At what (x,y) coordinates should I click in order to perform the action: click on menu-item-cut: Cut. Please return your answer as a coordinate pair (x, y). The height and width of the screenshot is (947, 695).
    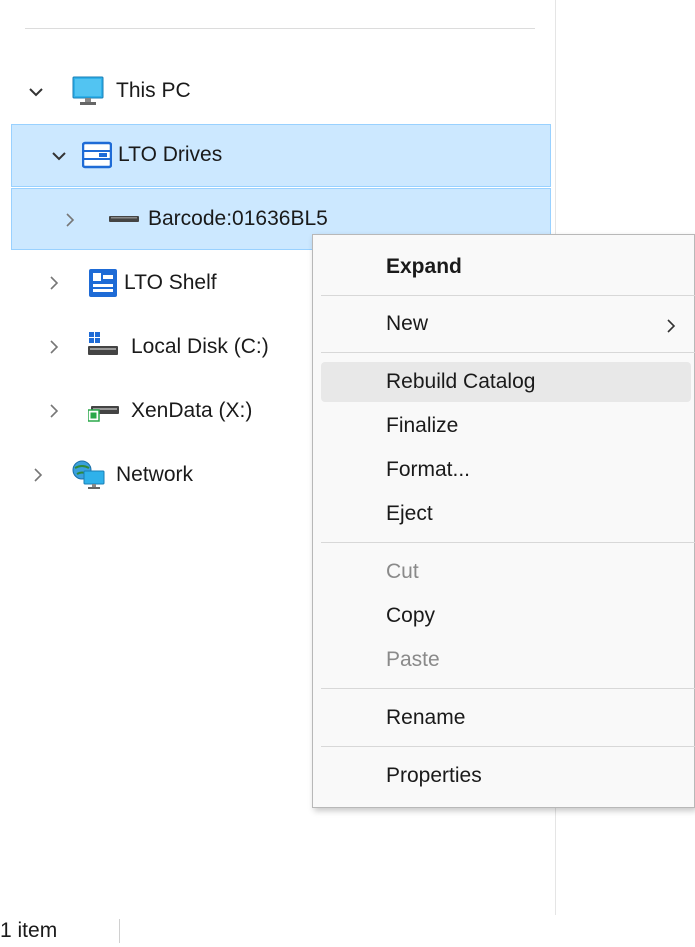
    Looking at the image, I should click on (506, 572).